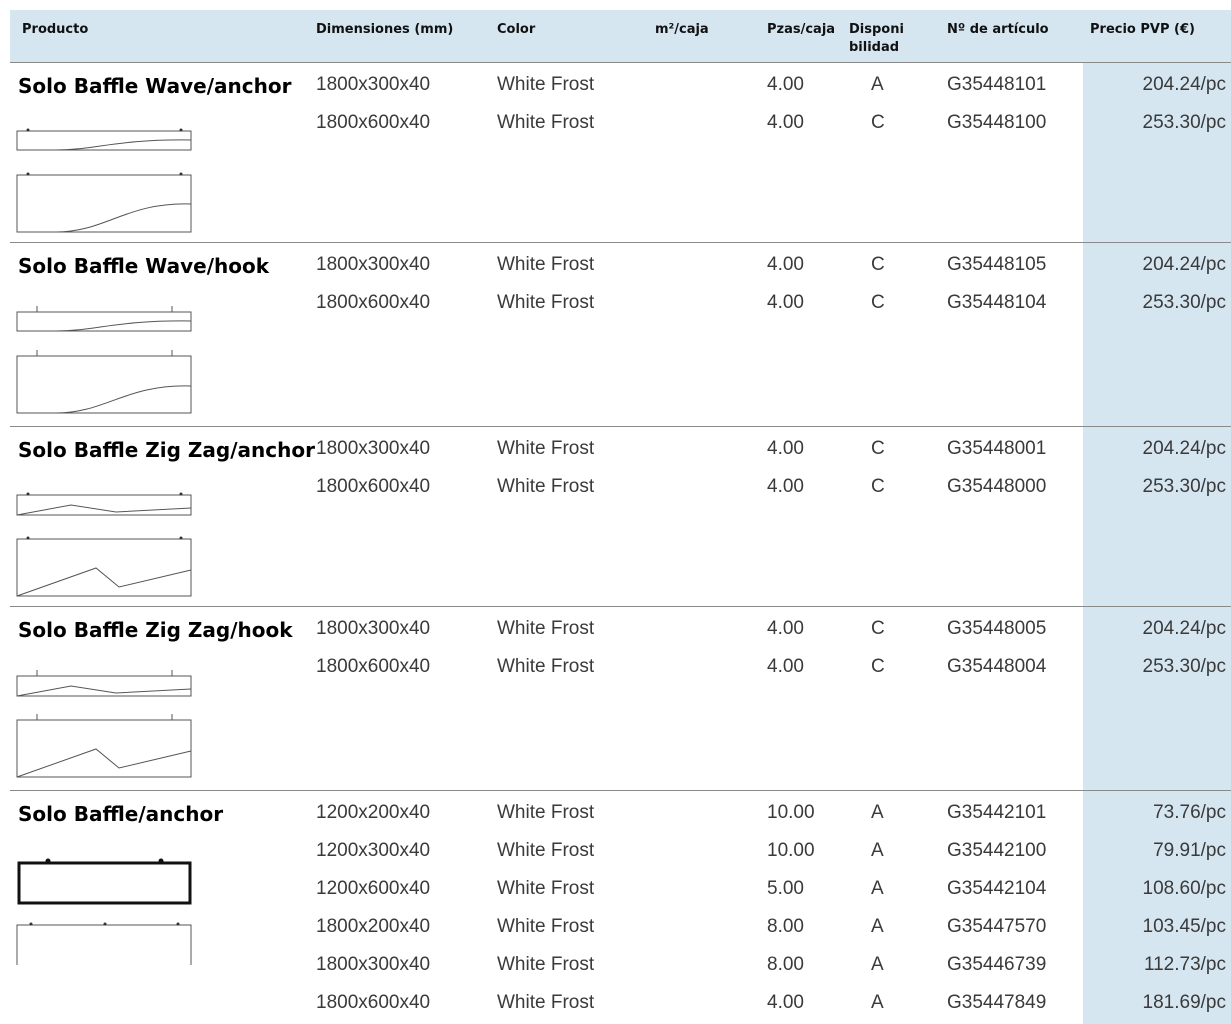 Image resolution: width=1231 pixels, height=1024 pixels. Describe the element at coordinates (997, 1002) in the screenshot. I see `article-number-cell: G35447849` at that location.